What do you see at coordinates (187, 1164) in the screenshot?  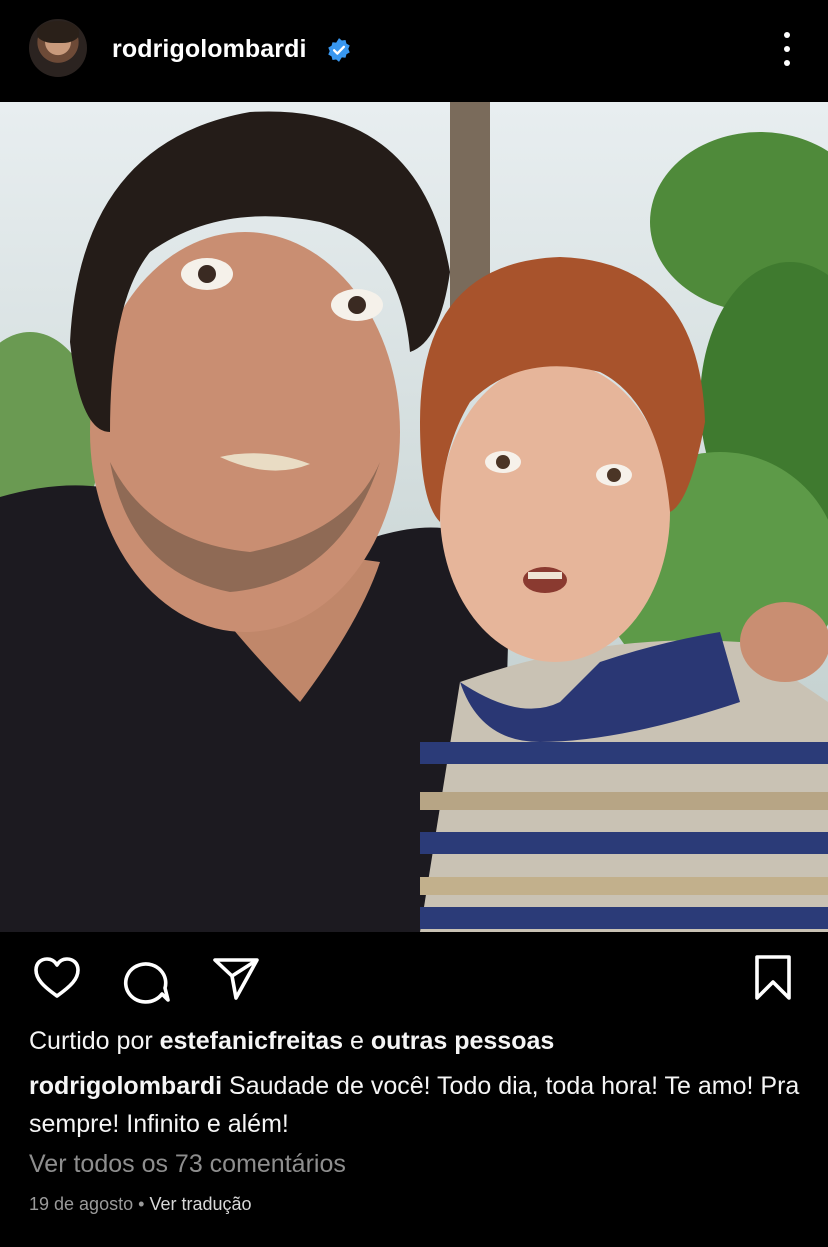 I see `view-comments-link: Ver todos os 73 comentários` at bounding box center [187, 1164].